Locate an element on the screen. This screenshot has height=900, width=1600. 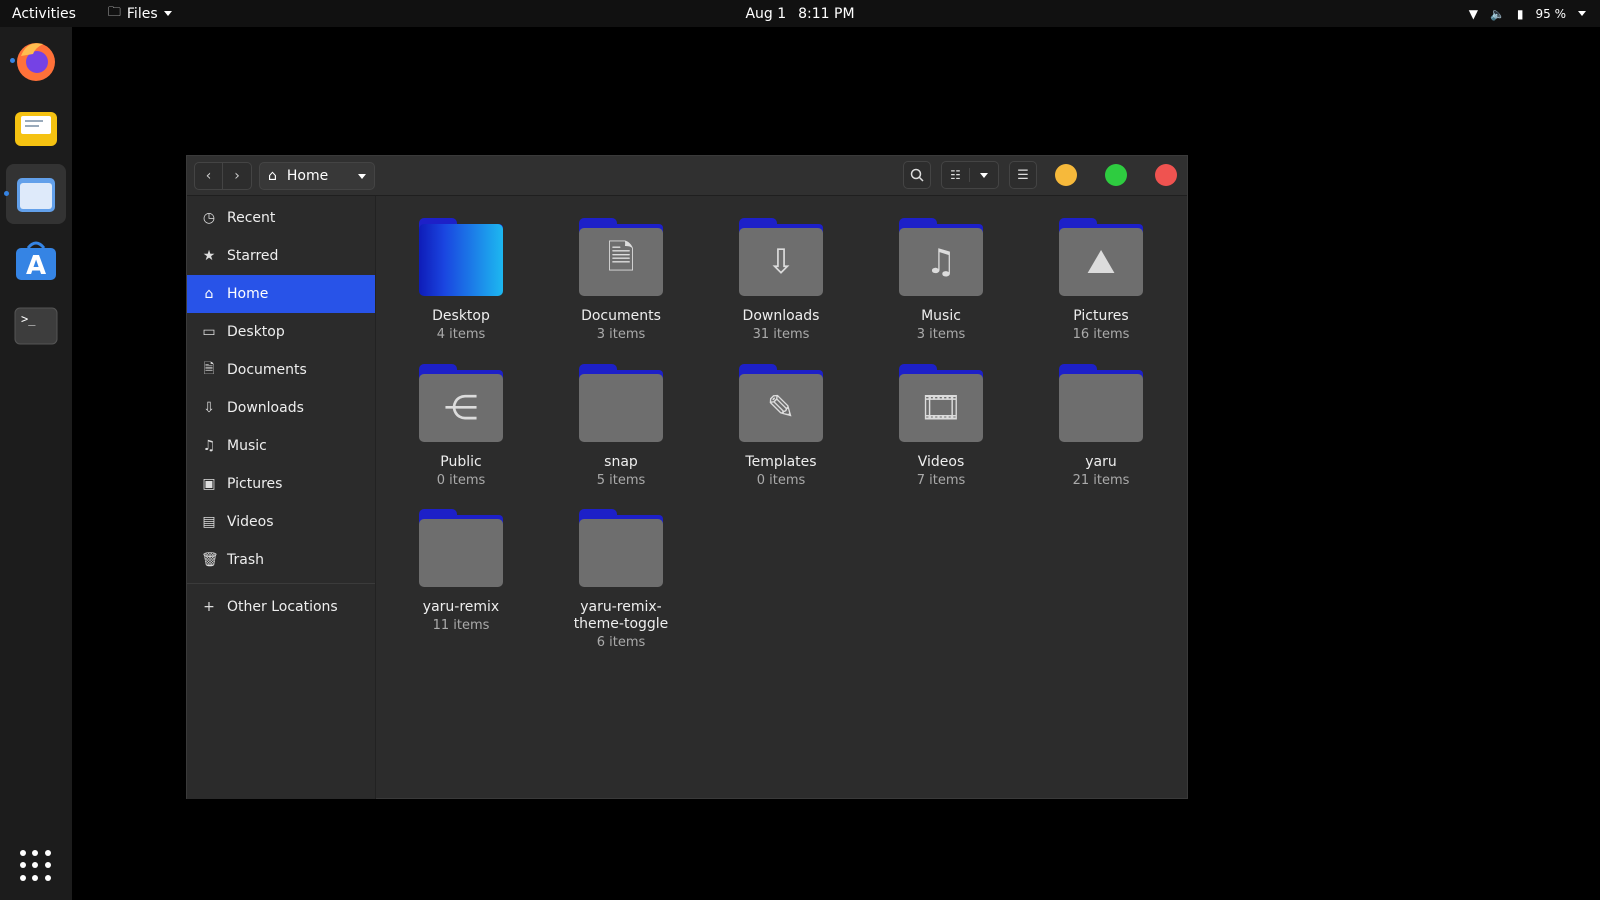
folder-item-yaru-remix-theme-toggle: yaru-remix-theme-toggle 6 items is located at coordinates (621, 579).